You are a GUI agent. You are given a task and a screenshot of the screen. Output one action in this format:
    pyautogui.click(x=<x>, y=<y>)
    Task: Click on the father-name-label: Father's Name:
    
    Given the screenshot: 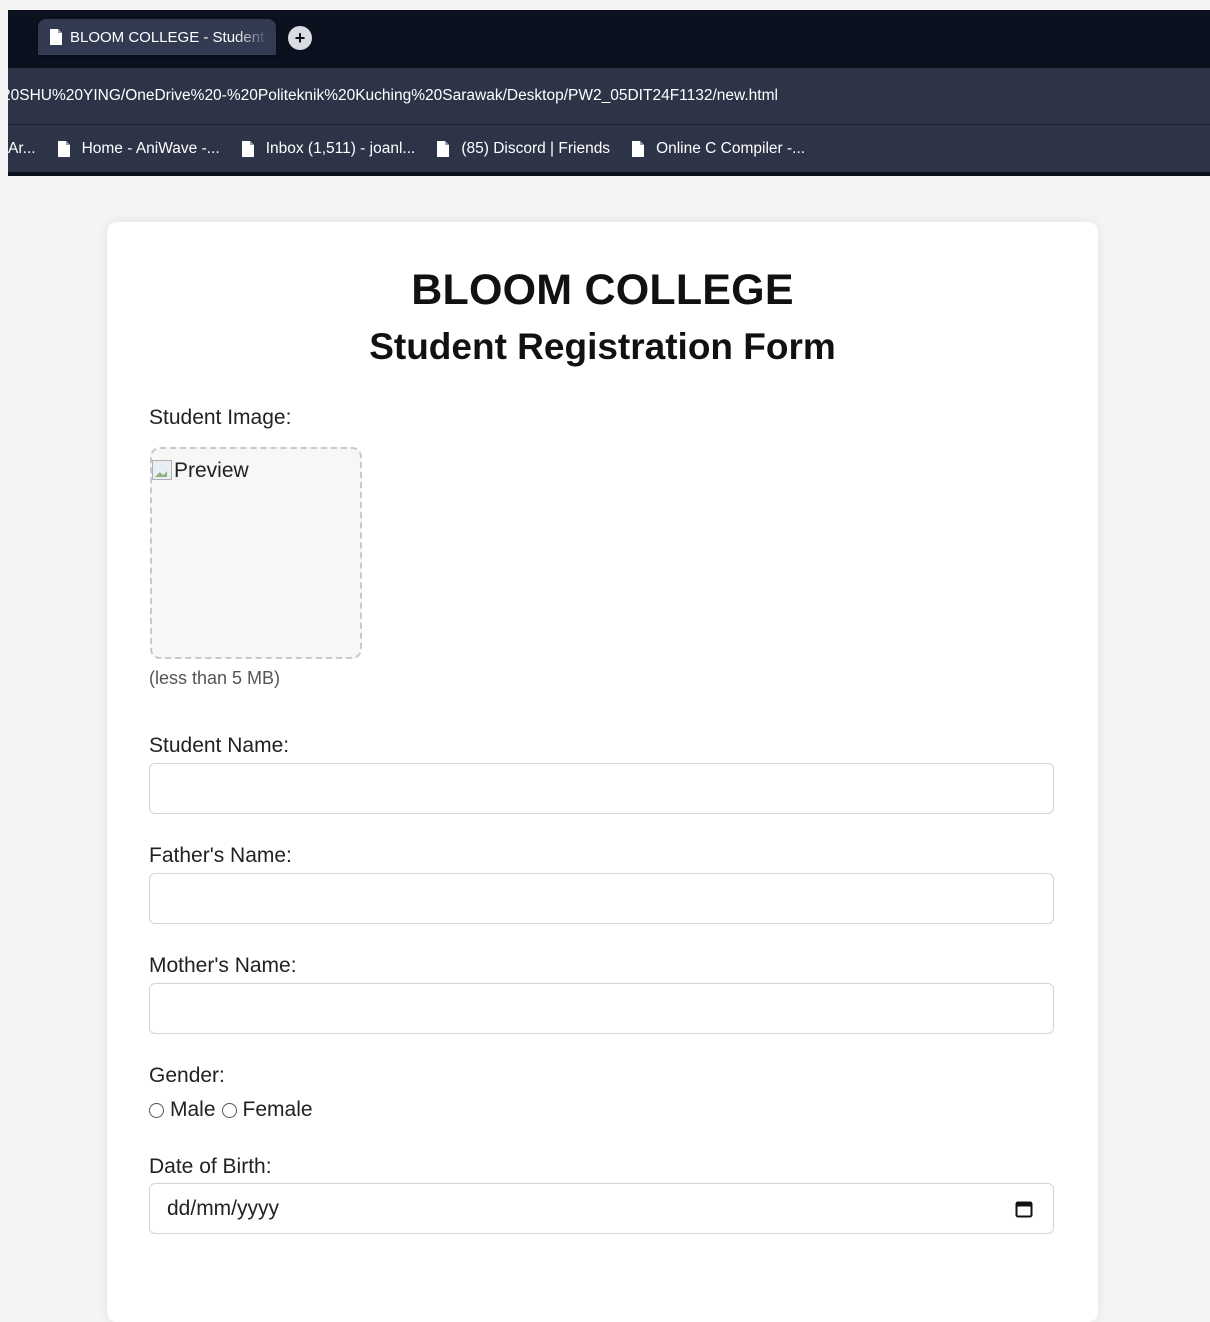 What is the action you would take?
    pyautogui.click(x=220, y=855)
    